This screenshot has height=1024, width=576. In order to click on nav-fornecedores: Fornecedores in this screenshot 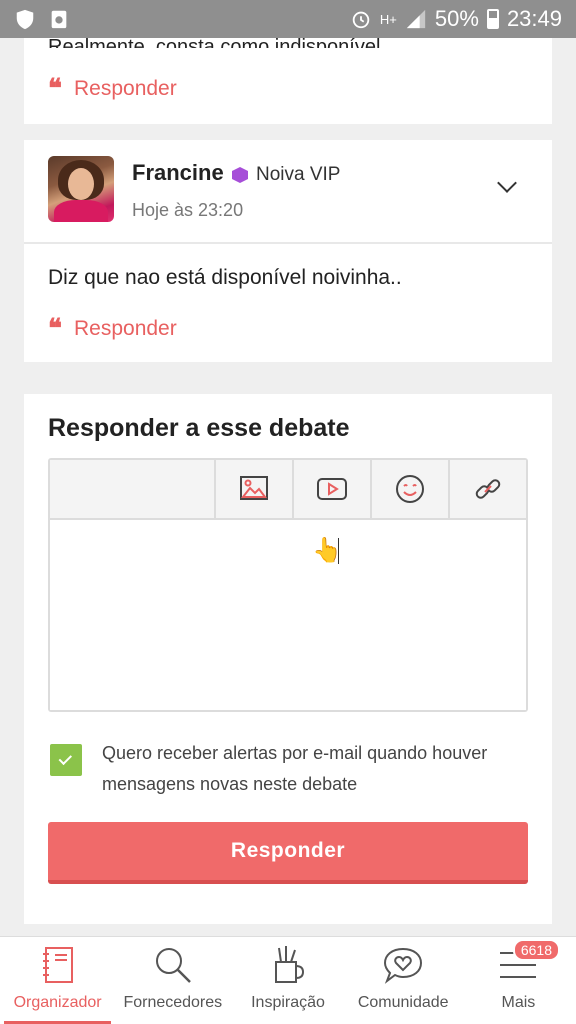, I will do `click(172, 980)`.